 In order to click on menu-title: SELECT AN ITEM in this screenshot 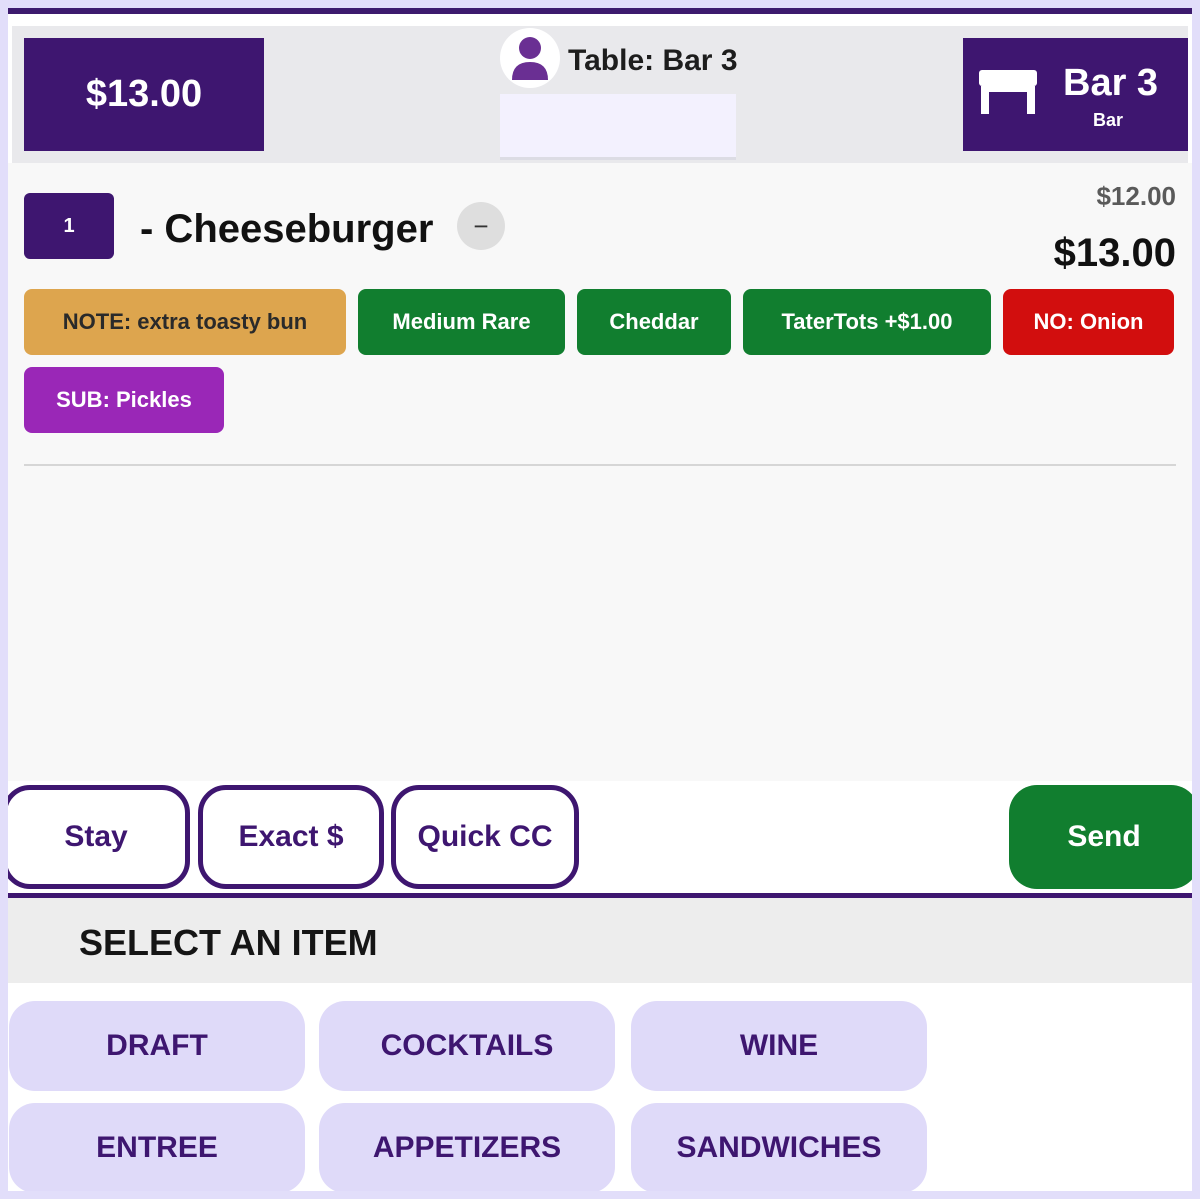, I will do `click(228, 942)`.